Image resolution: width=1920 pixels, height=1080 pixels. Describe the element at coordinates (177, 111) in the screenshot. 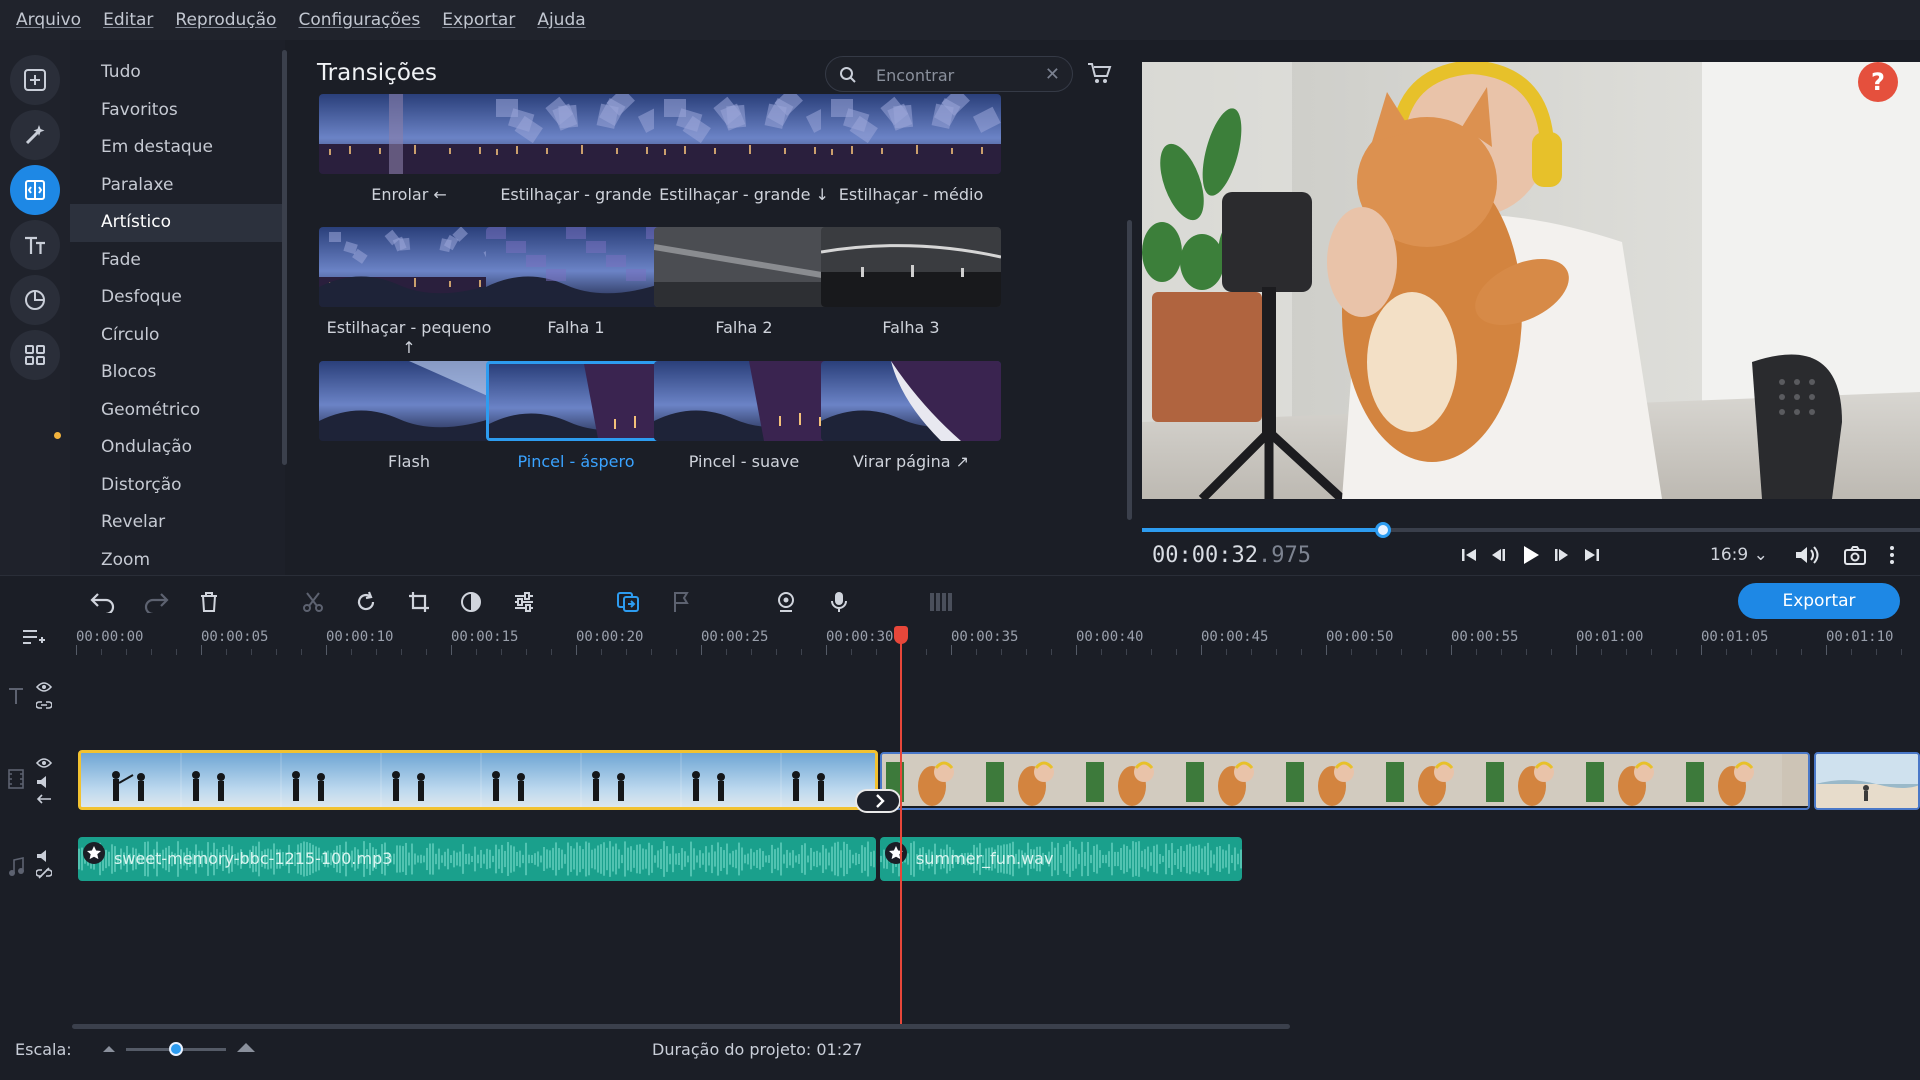

I see `category-item: Favoritos` at that location.